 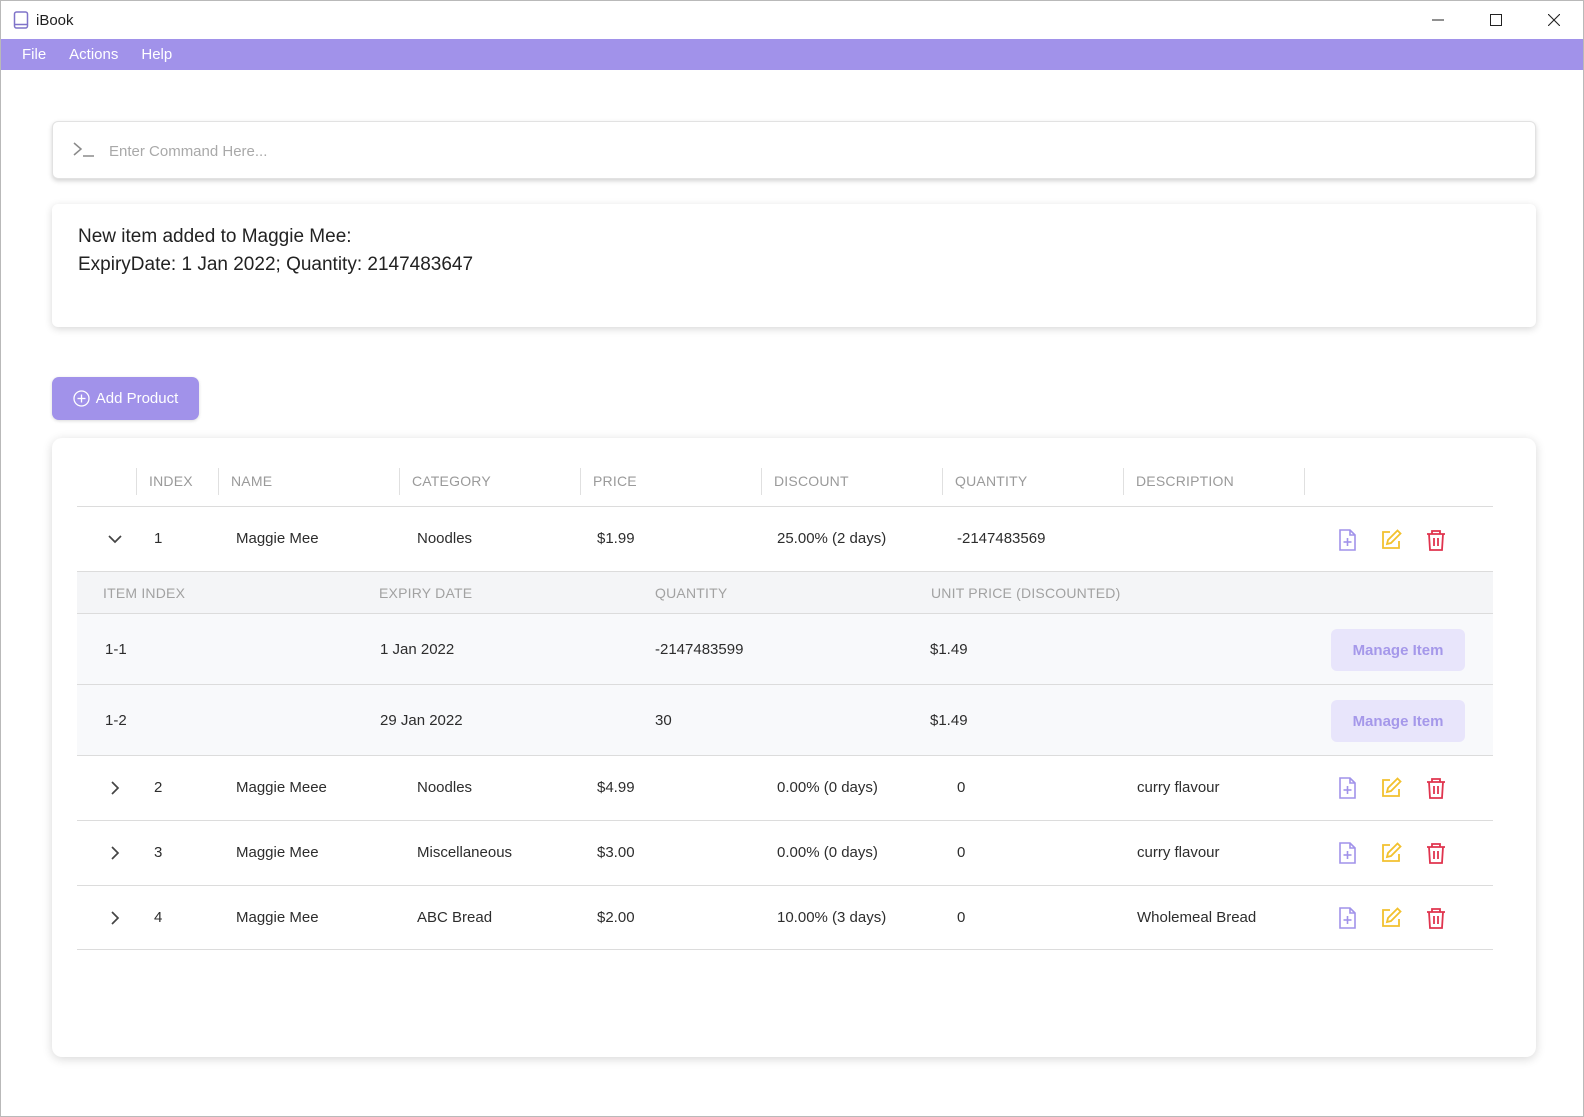 What do you see at coordinates (832, 917) in the screenshot?
I see `cell-discount: 10.00% (3 days)` at bounding box center [832, 917].